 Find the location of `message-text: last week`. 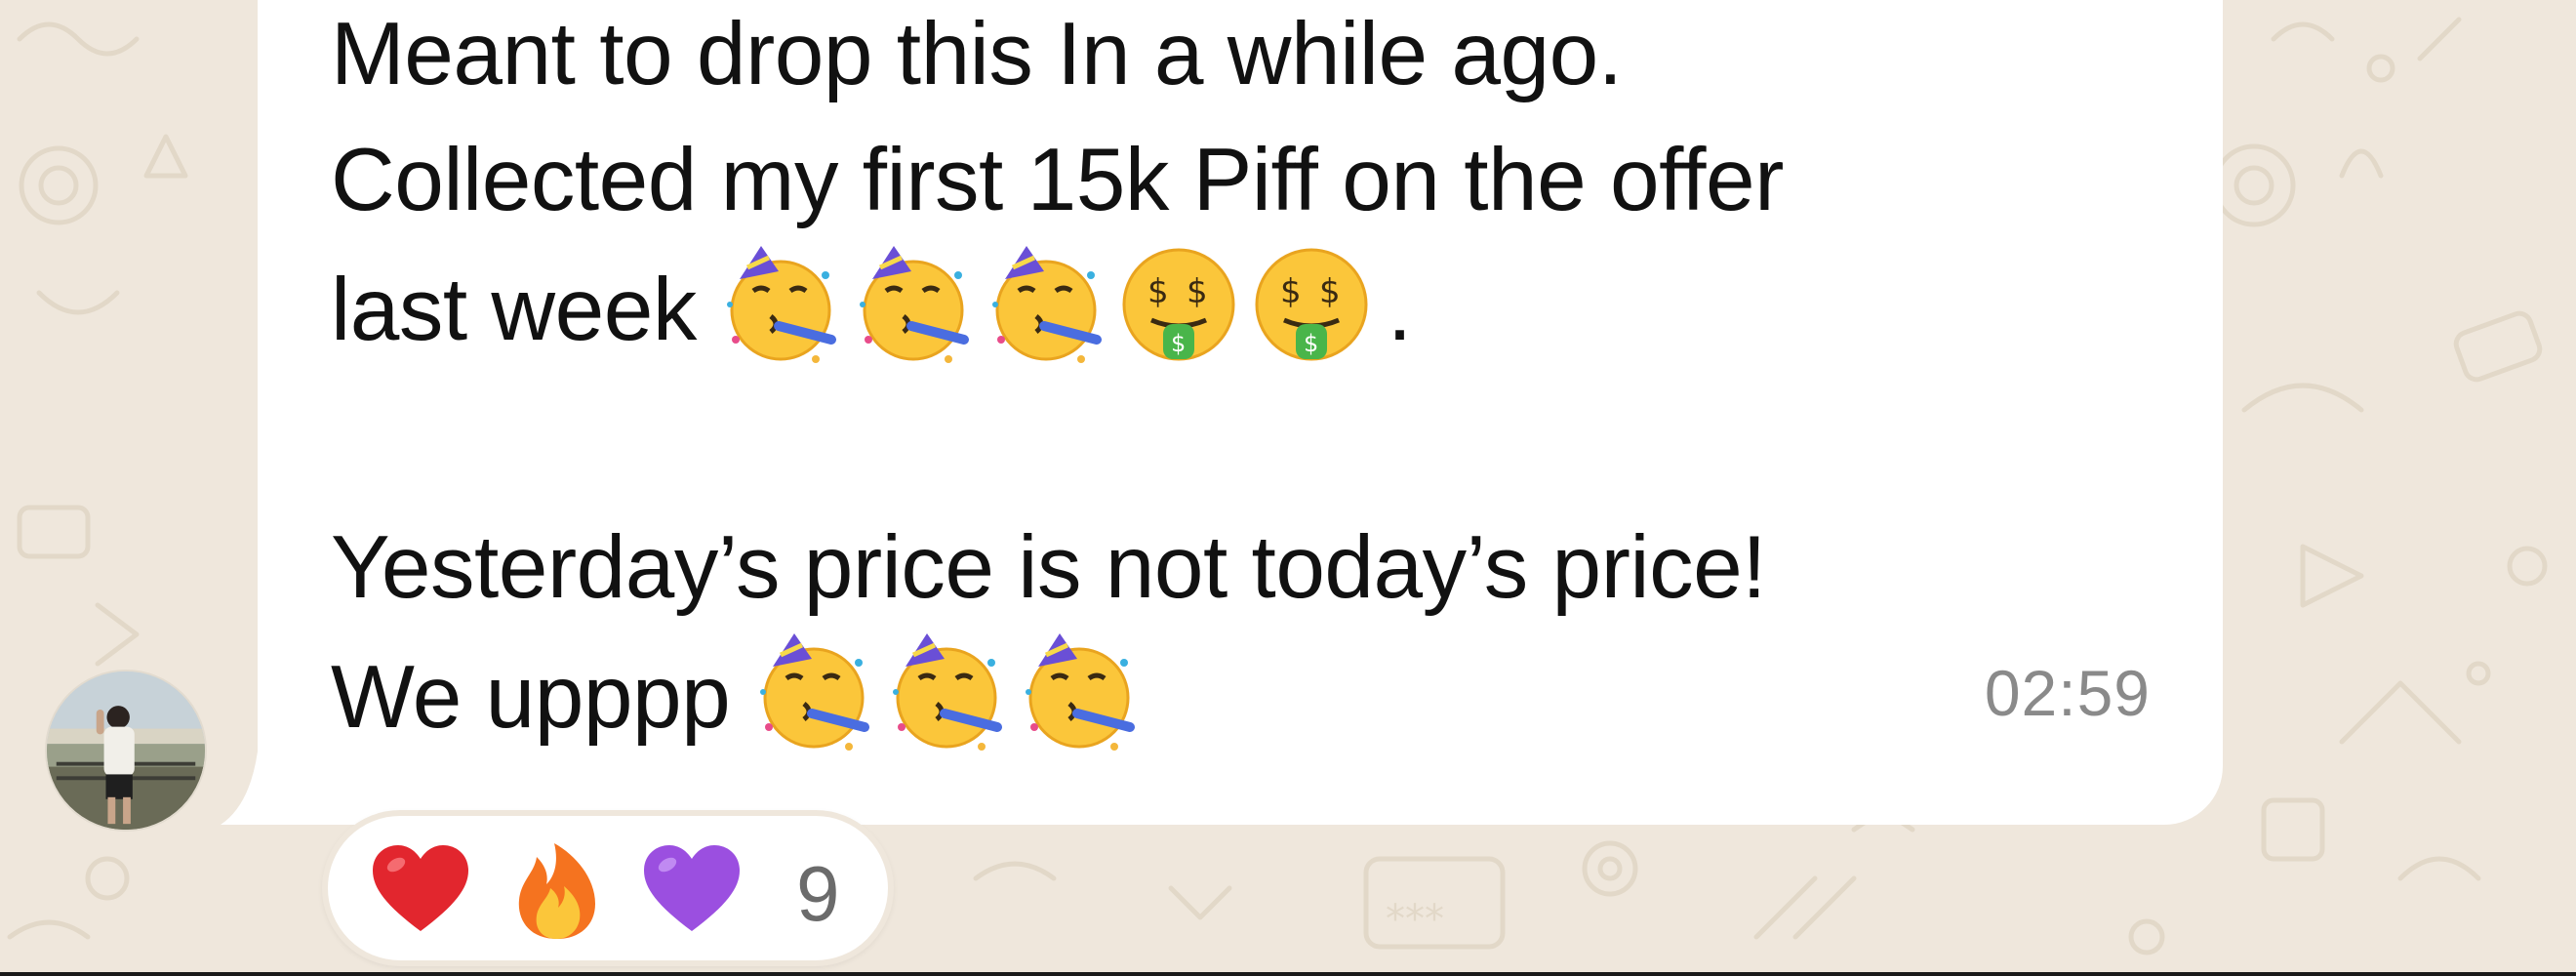

message-text: last week is located at coordinates (514, 310).